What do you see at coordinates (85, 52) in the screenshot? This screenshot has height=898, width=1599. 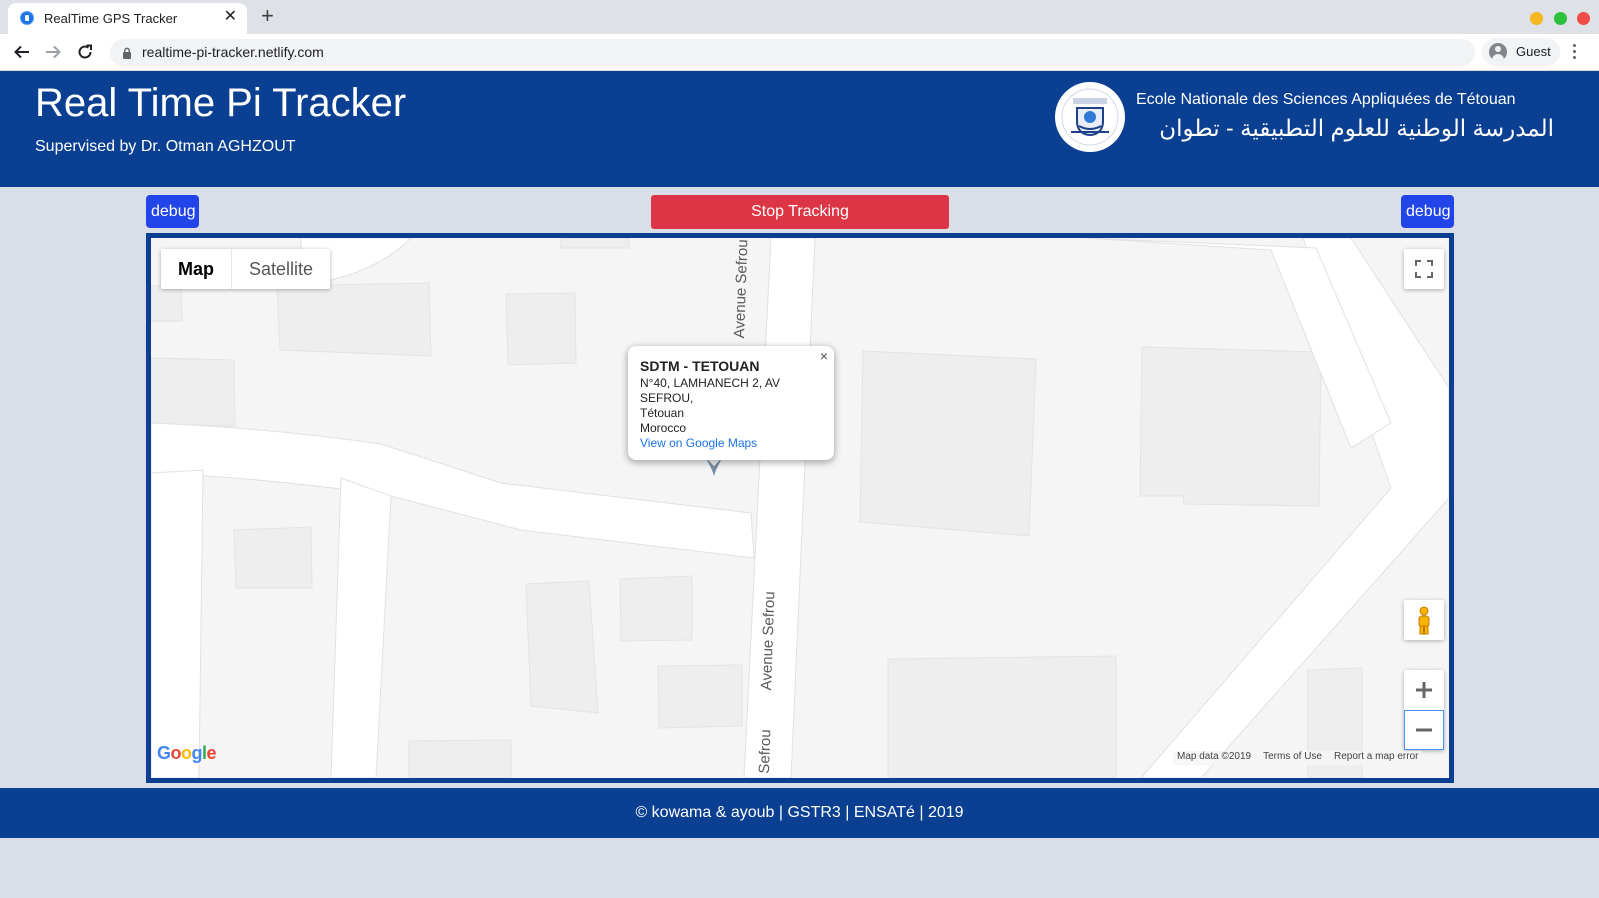 I see `reload-icon` at bounding box center [85, 52].